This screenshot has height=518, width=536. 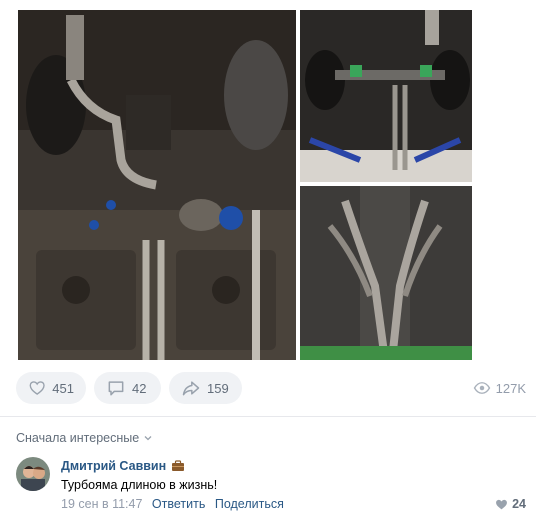 What do you see at coordinates (114, 466) in the screenshot?
I see `comment-author-name: Дмитрий Саввин` at bounding box center [114, 466].